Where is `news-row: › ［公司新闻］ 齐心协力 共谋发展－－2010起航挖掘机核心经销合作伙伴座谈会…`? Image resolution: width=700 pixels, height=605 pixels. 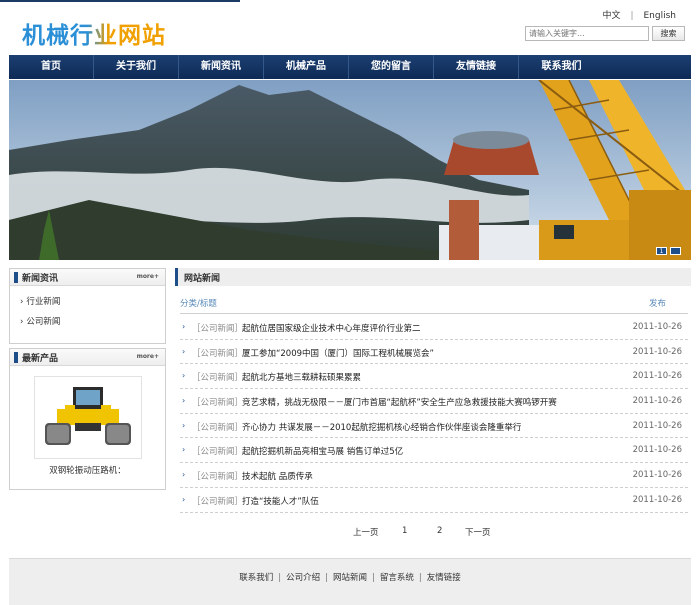 news-row: › ［公司新闻］ 齐心协力 共谋发展－－2010起航挖掘机核心经销合作伙伴座谈会… is located at coordinates (434, 426).